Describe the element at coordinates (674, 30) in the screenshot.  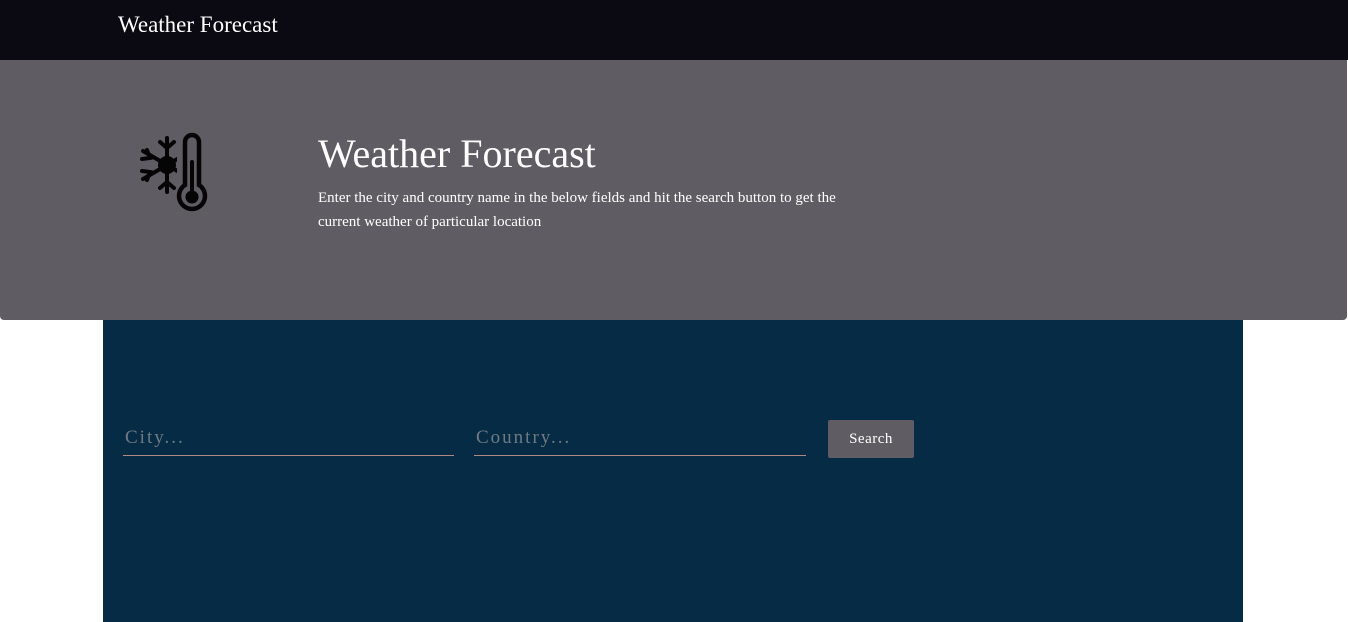
I see `navbar: Weather Forecast` at that location.